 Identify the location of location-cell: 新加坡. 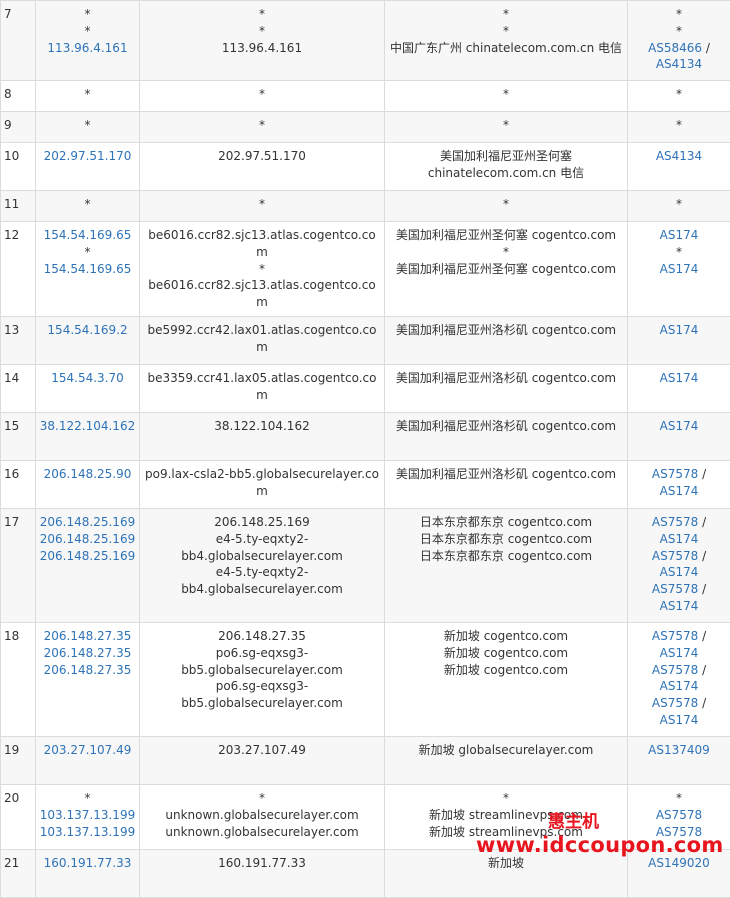
(506, 873).